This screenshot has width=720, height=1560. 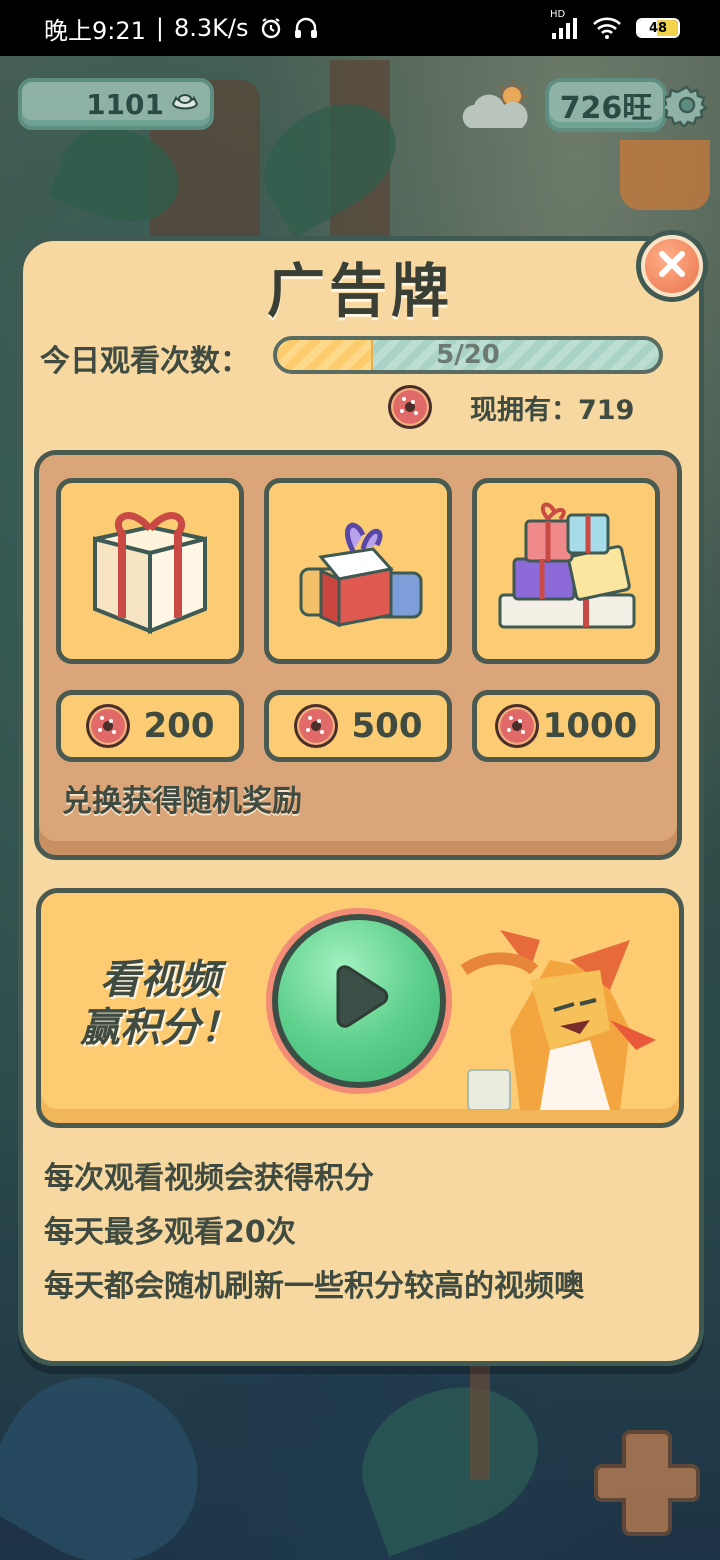 I want to click on points-counter: 726旺, so click(x=606, y=105).